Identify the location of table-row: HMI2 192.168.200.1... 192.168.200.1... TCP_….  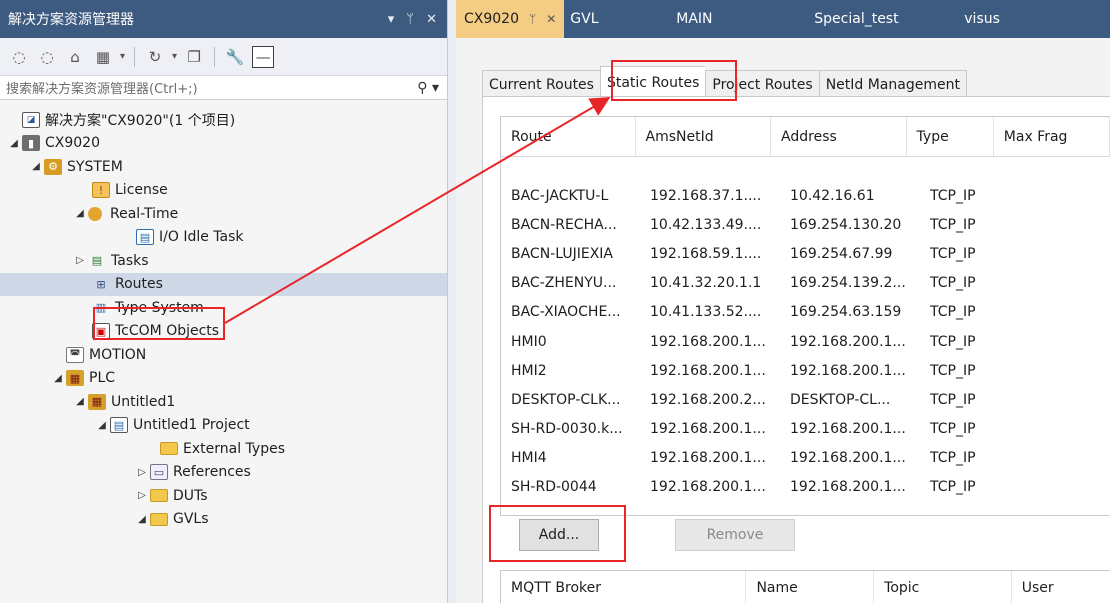
(805, 370).